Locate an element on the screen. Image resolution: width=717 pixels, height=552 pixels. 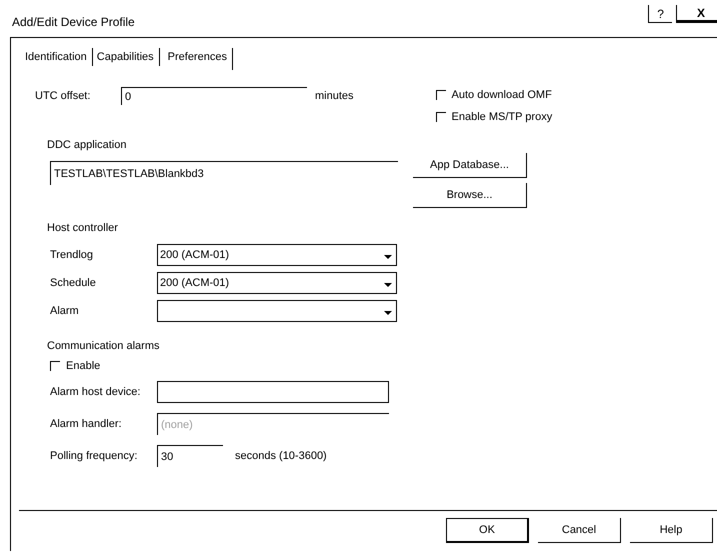
utc-offset-field: 0 is located at coordinates (214, 96).